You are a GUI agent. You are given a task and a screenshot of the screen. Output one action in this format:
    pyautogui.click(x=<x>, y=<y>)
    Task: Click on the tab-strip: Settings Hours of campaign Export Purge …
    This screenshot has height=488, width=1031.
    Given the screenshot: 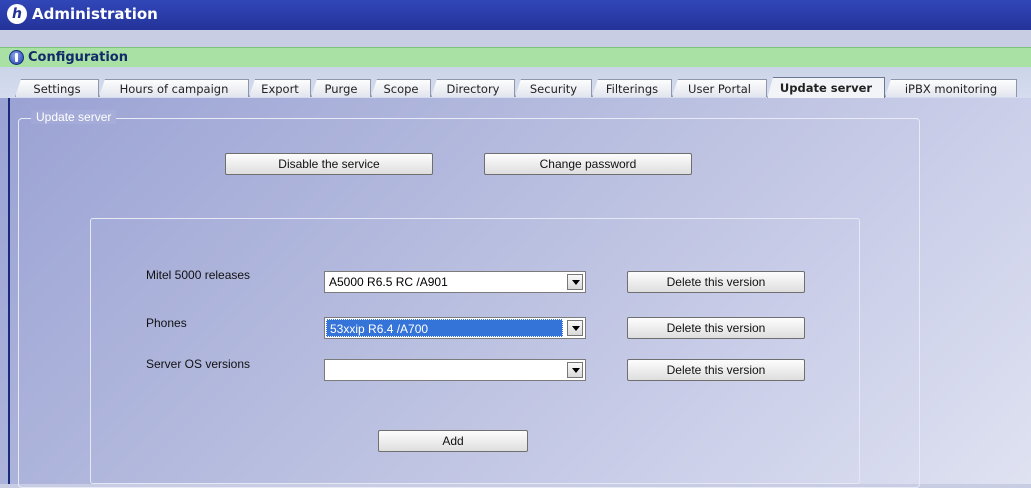 What is the action you would take?
    pyautogui.click(x=515, y=83)
    